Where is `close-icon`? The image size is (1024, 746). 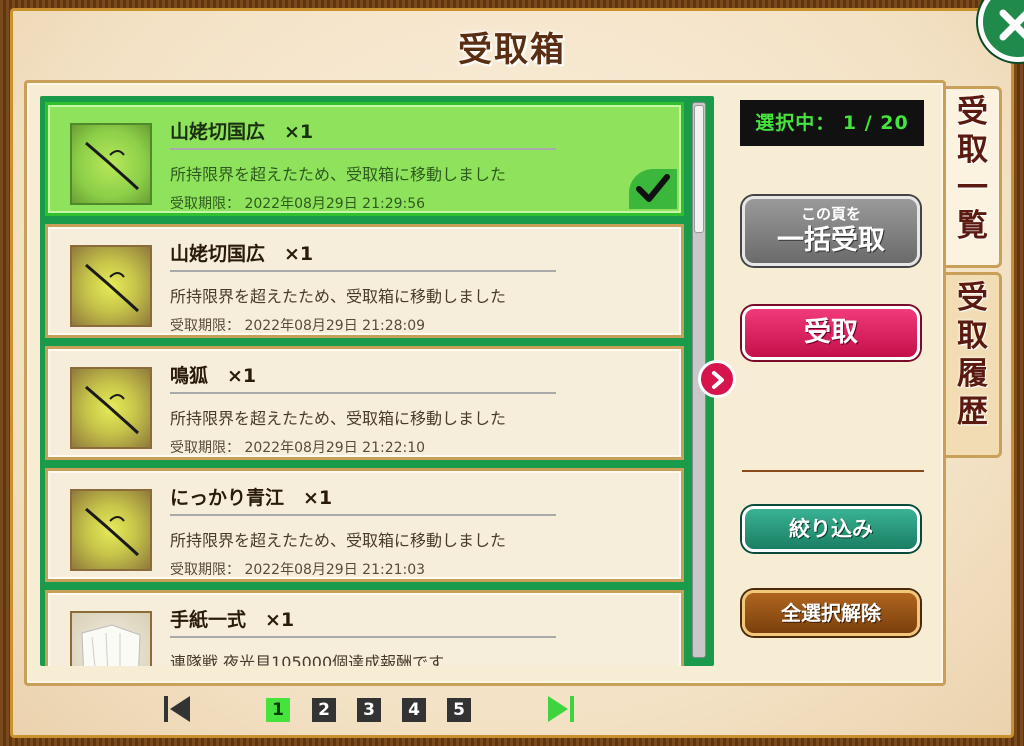
close-icon is located at coordinates (1011, 25).